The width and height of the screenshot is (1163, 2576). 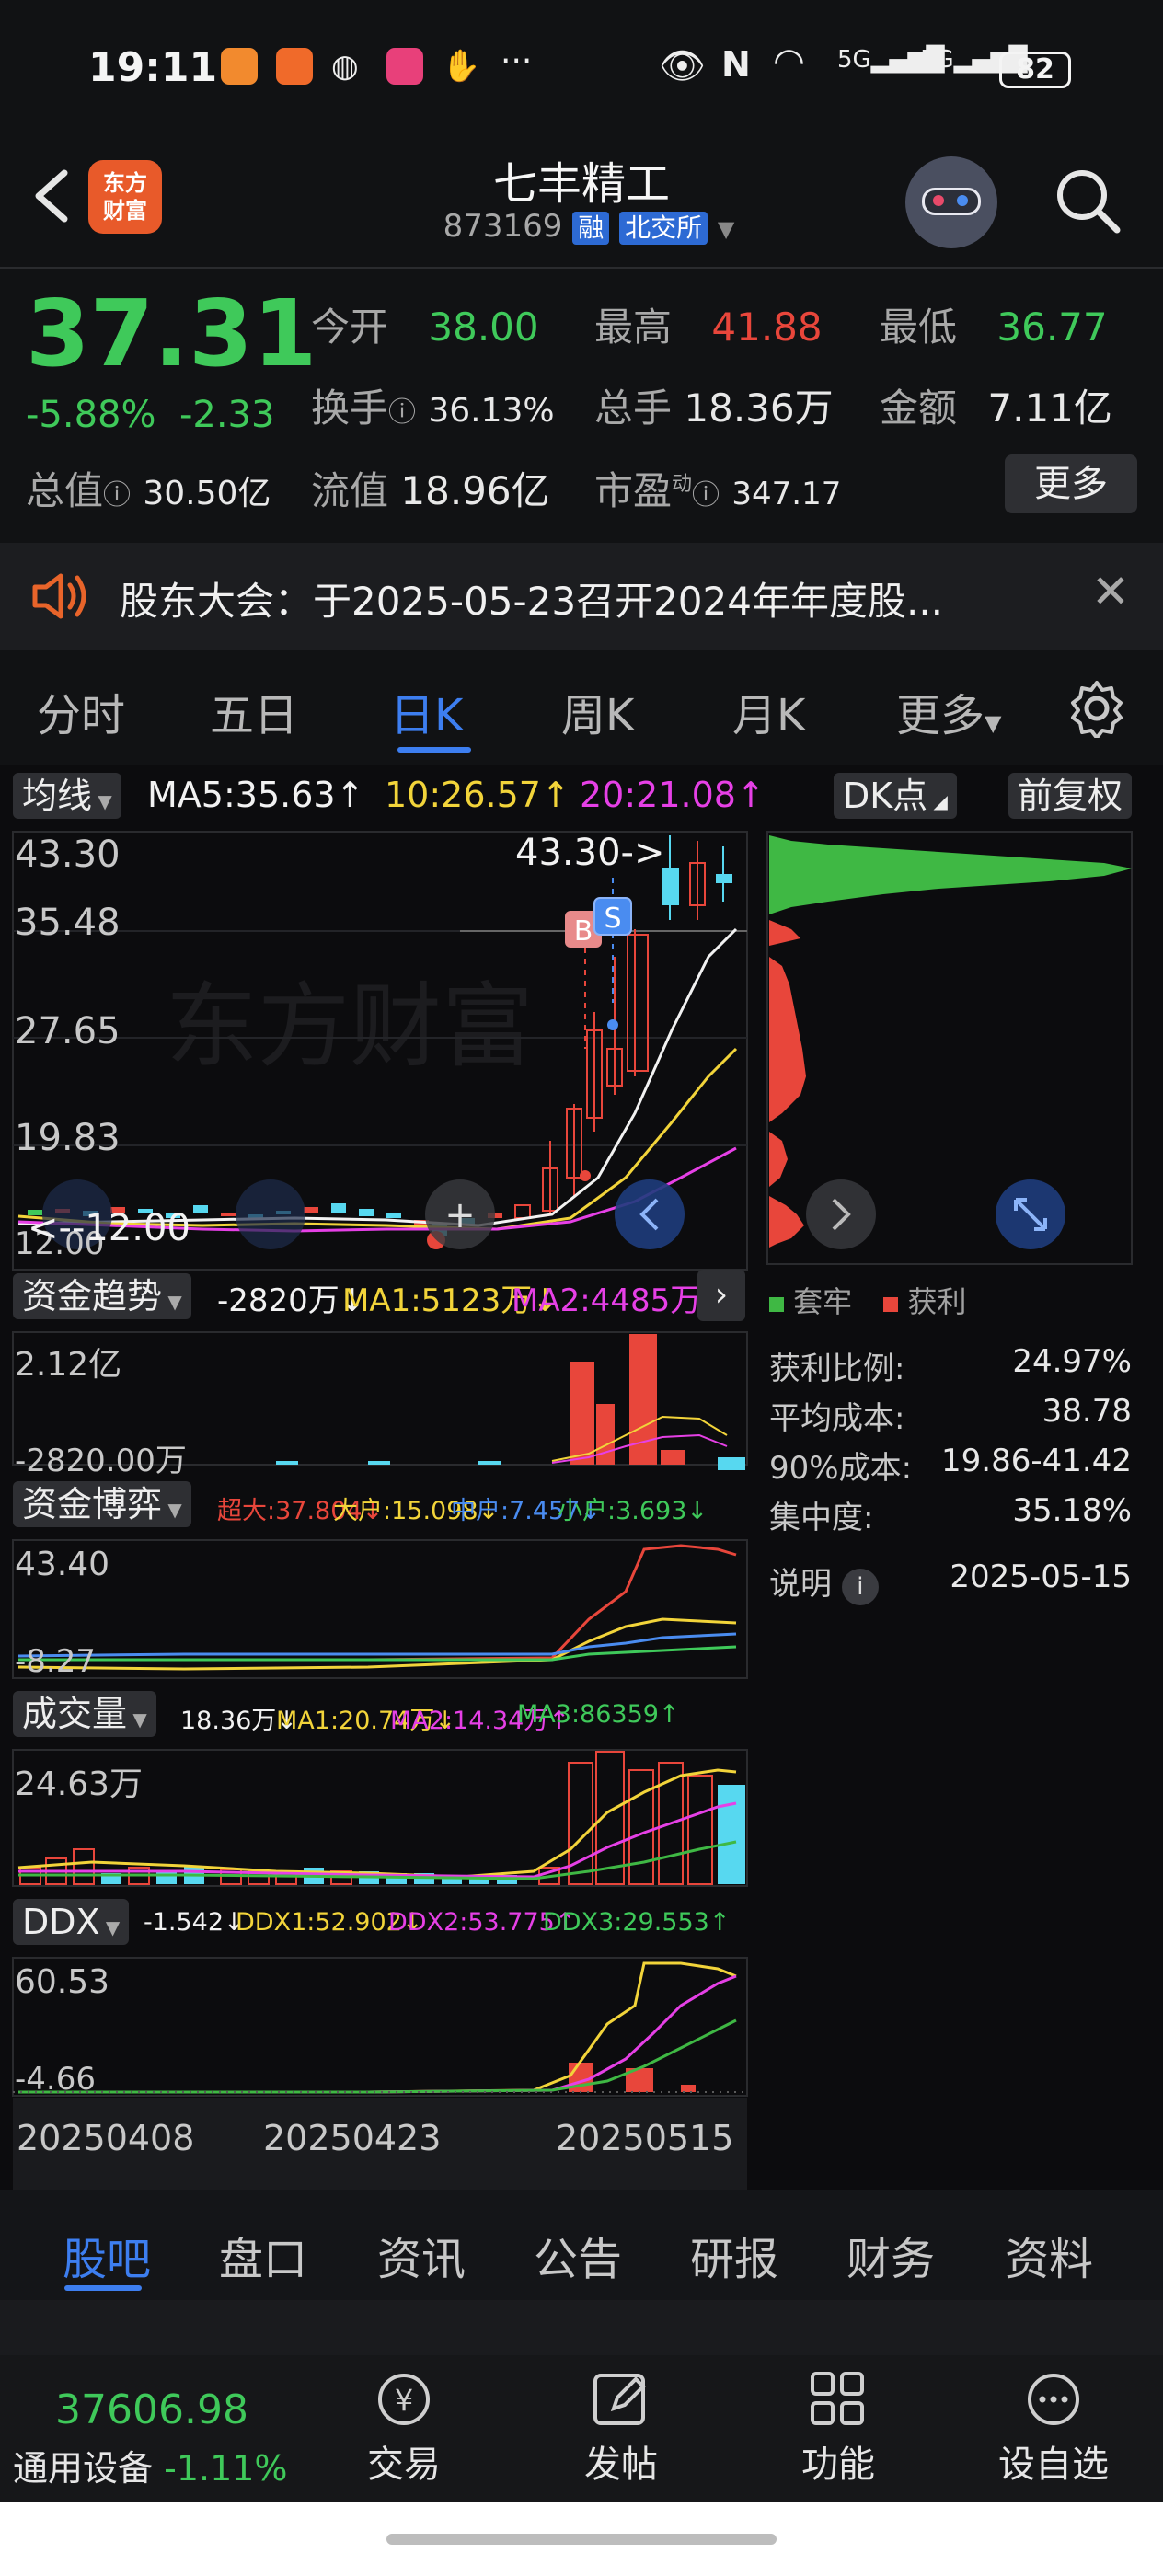 I want to click on buy-marker-label: B, so click(x=583, y=931).